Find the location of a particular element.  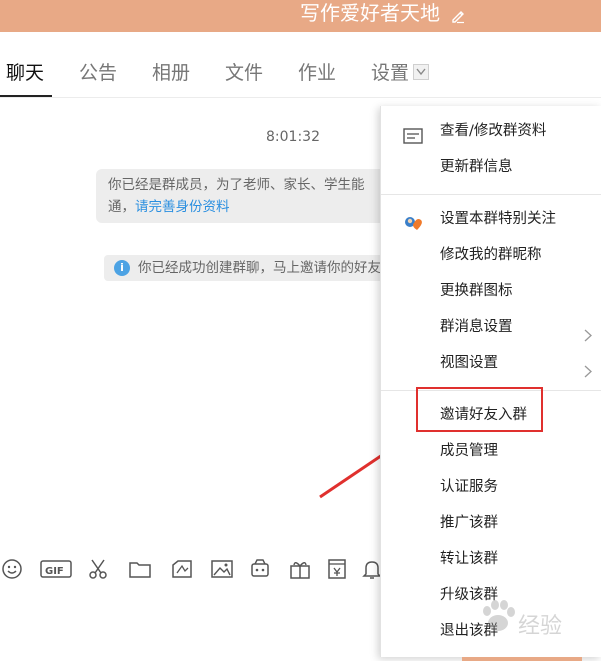

input-toolbar: GIF is located at coordinates (195, 571).